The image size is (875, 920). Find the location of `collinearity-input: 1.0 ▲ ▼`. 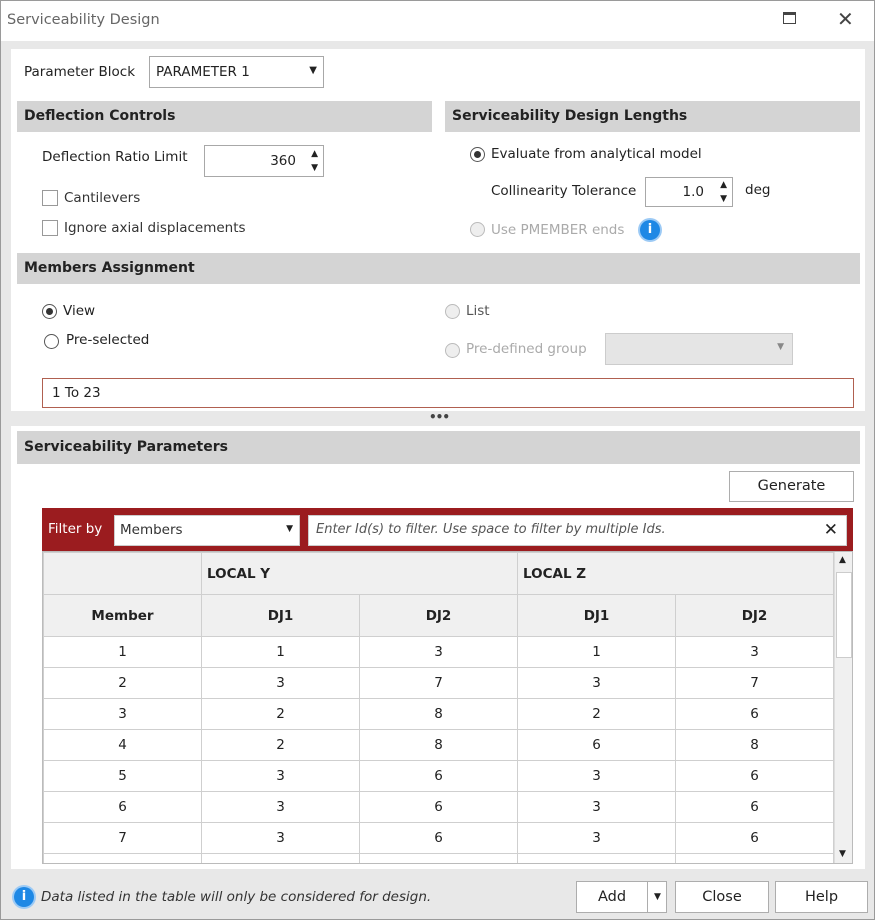

collinearity-input: 1.0 ▲ ▼ is located at coordinates (689, 192).